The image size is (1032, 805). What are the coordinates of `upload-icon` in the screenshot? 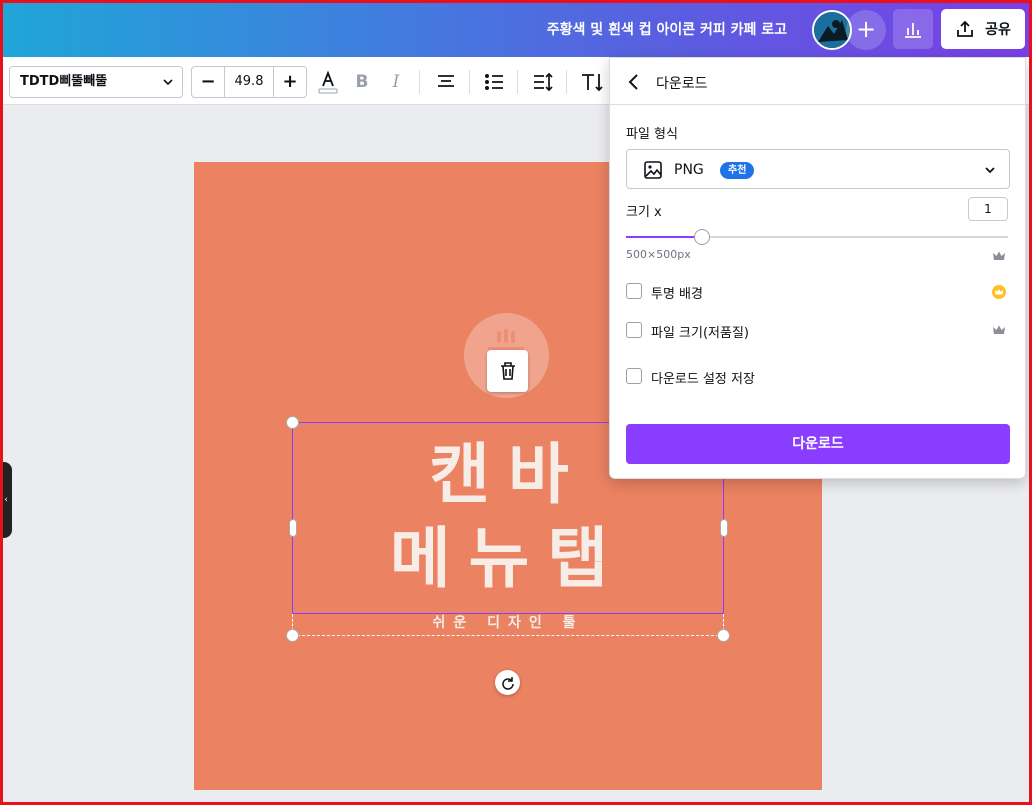 It's located at (965, 28).